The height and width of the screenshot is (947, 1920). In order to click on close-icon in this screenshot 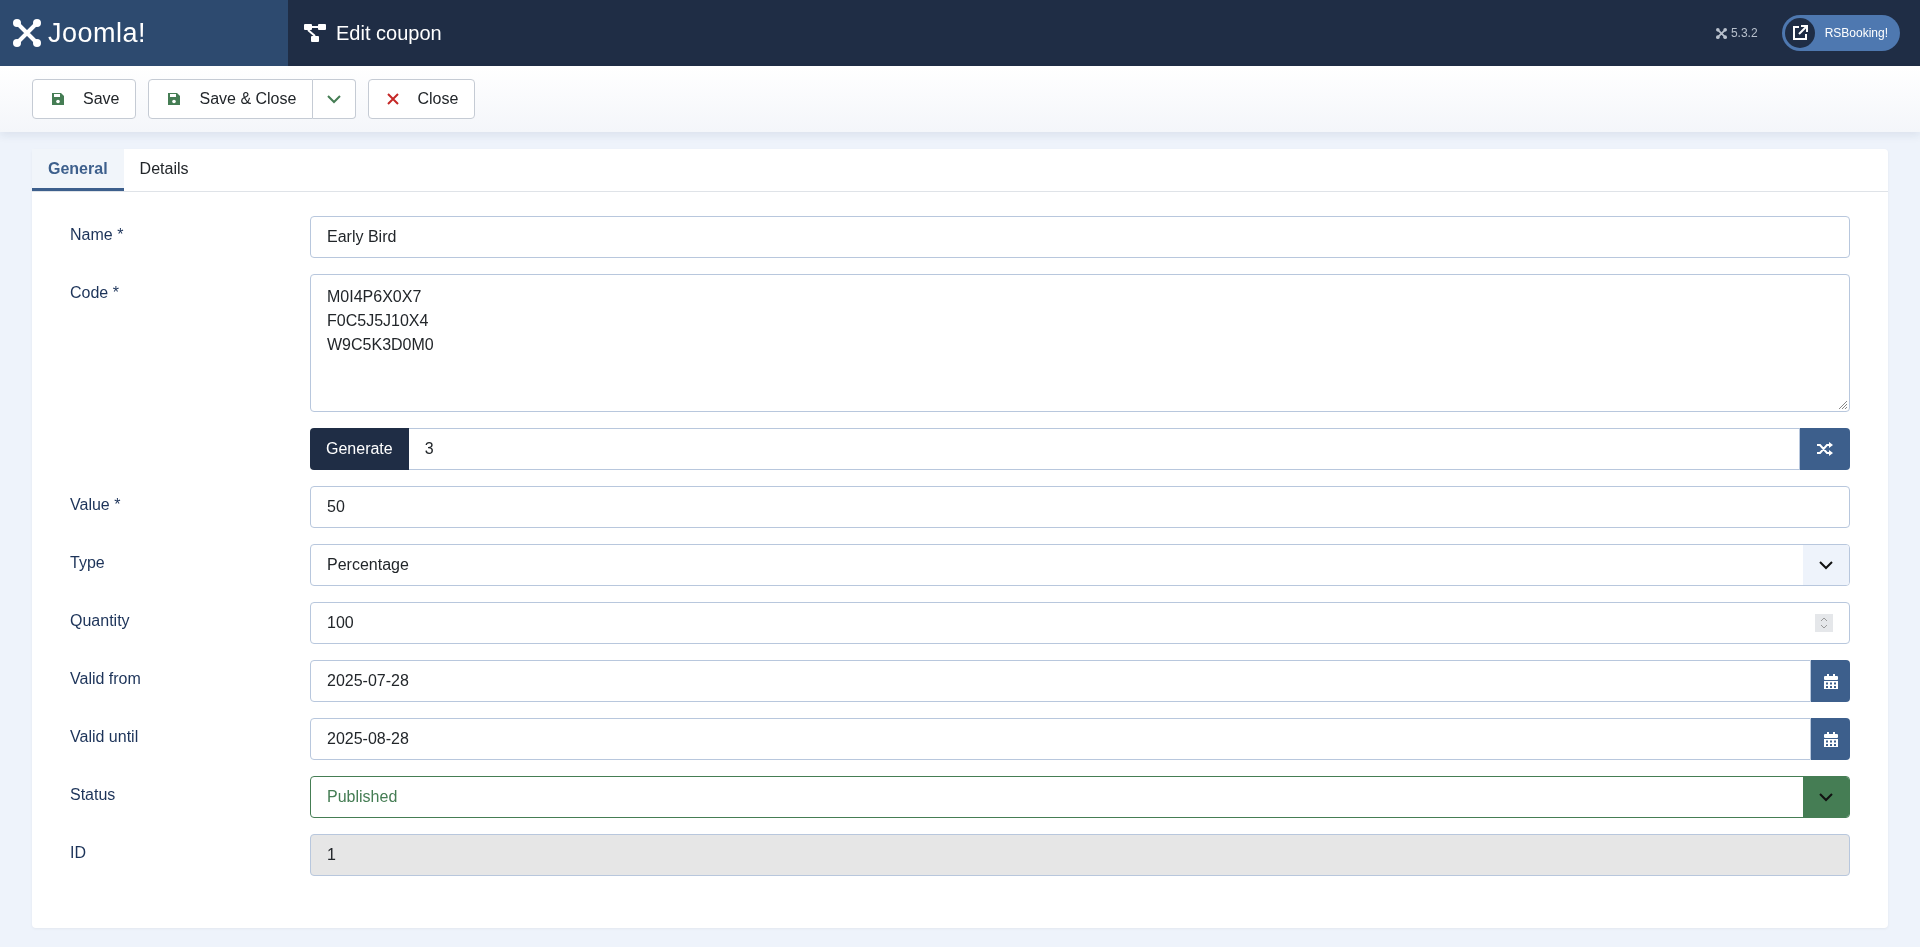, I will do `click(393, 99)`.